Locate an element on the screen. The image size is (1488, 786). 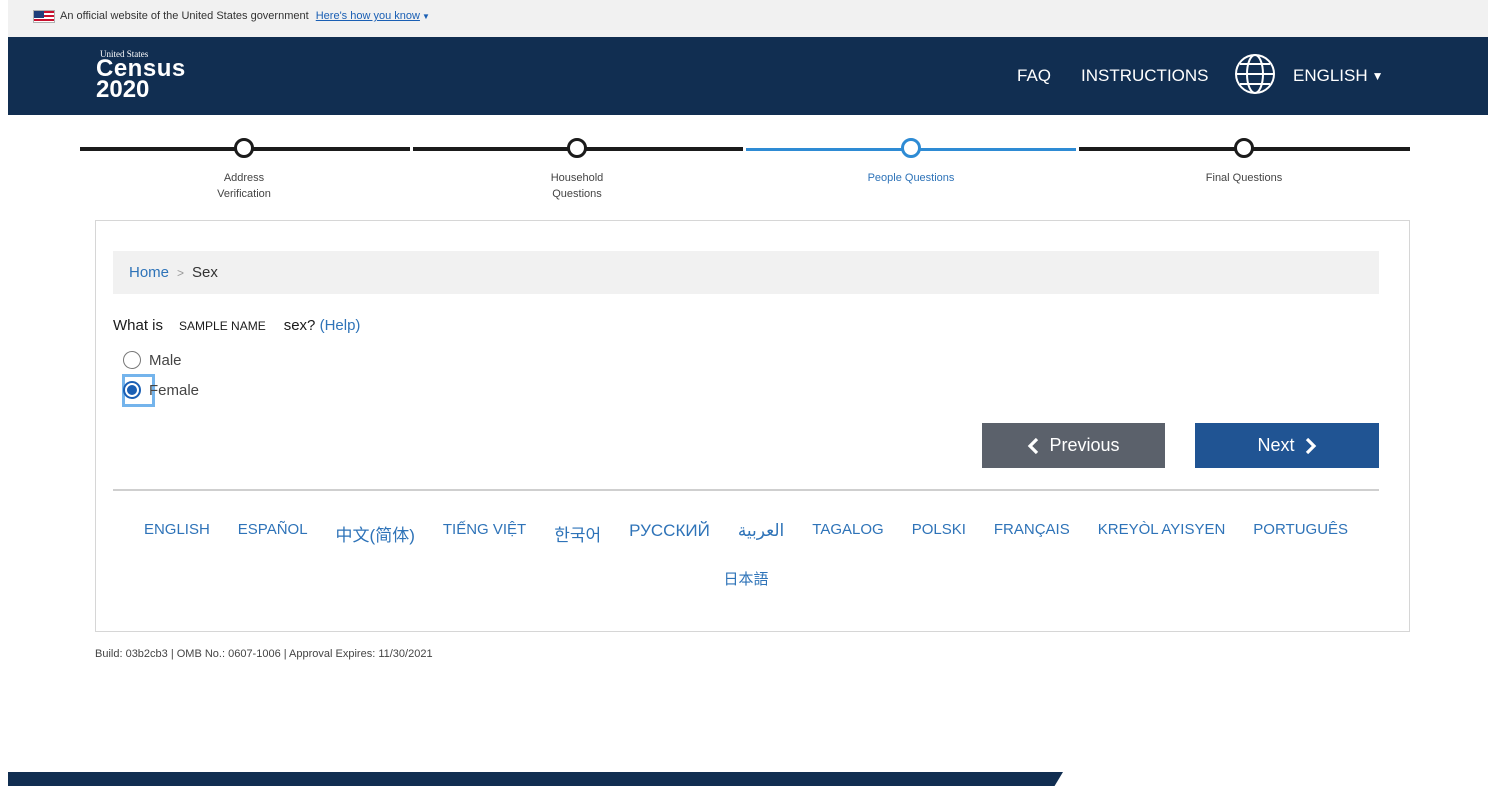
progress-node-address is located at coordinates (244, 148).